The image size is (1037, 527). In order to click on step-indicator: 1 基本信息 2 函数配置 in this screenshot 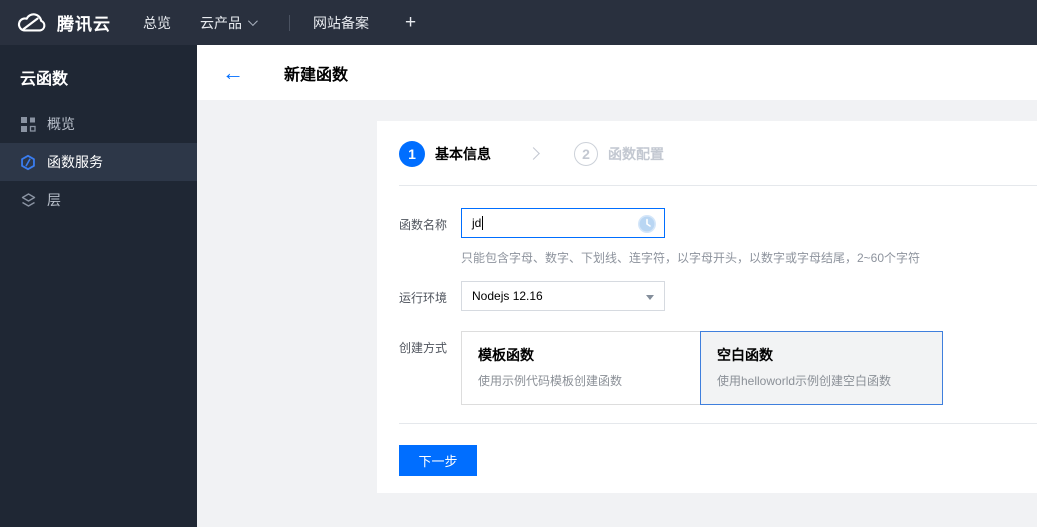, I will do `click(520, 153)`.